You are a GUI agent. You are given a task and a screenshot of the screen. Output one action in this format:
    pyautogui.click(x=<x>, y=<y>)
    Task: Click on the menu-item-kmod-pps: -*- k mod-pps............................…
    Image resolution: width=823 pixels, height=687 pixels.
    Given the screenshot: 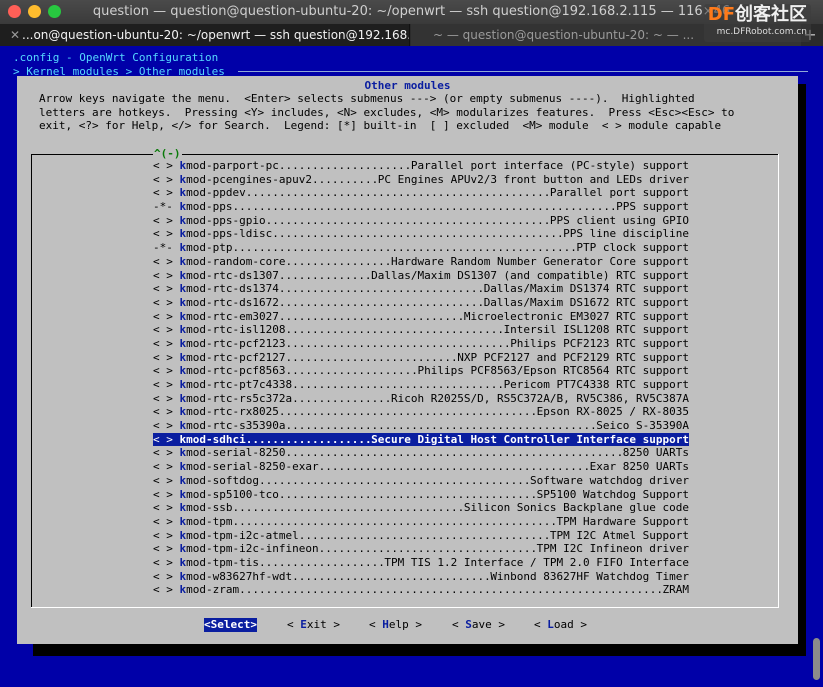 What is the action you would take?
    pyautogui.click(x=421, y=207)
    